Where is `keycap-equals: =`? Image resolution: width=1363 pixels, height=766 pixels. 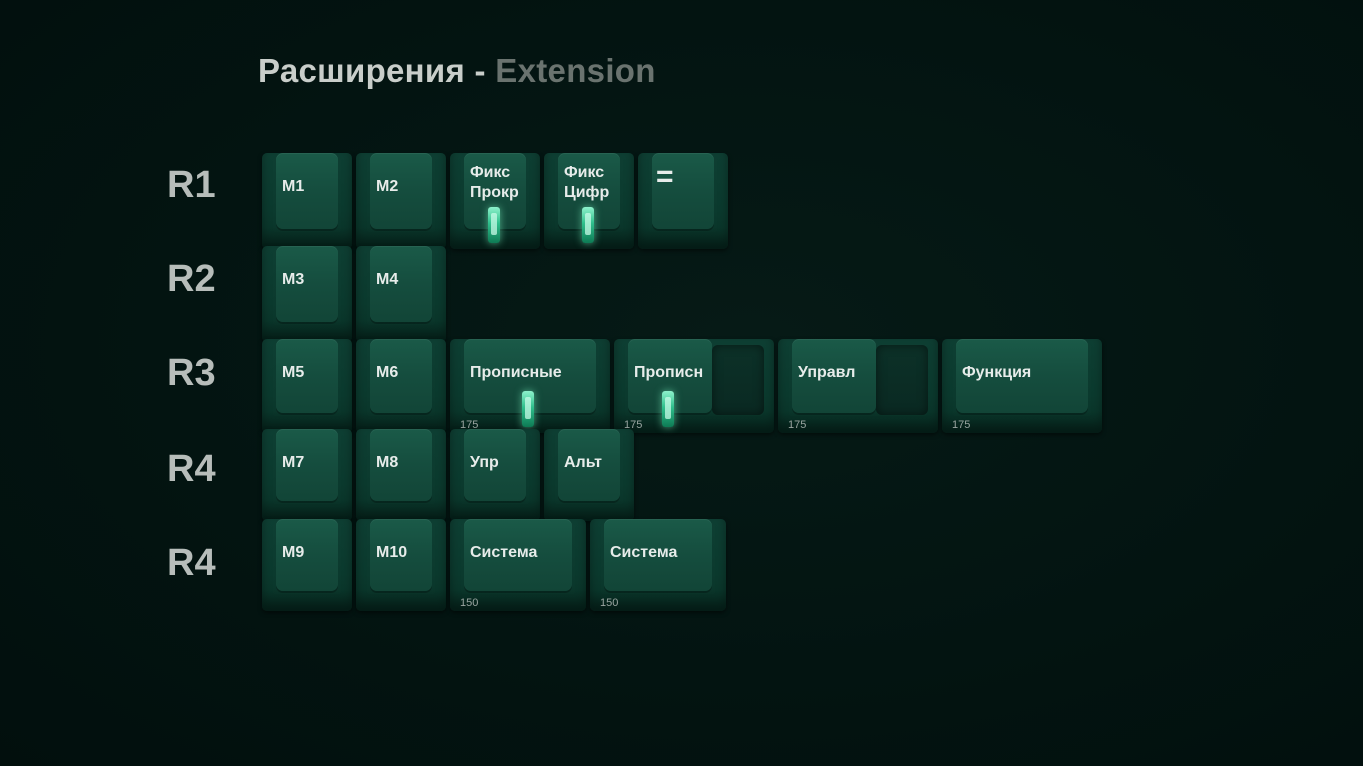 keycap-equals: = is located at coordinates (683, 201).